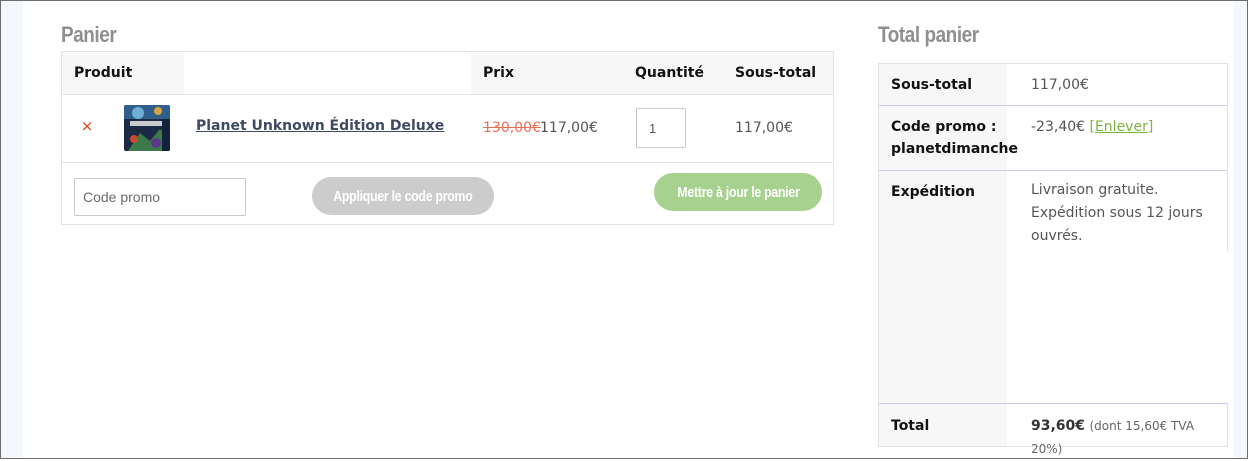 Image resolution: width=1248 pixels, height=461 pixels. What do you see at coordinates (89, 34) in the screenshot?
I see `cart-title: Panier` at bounding box center [89, 34].